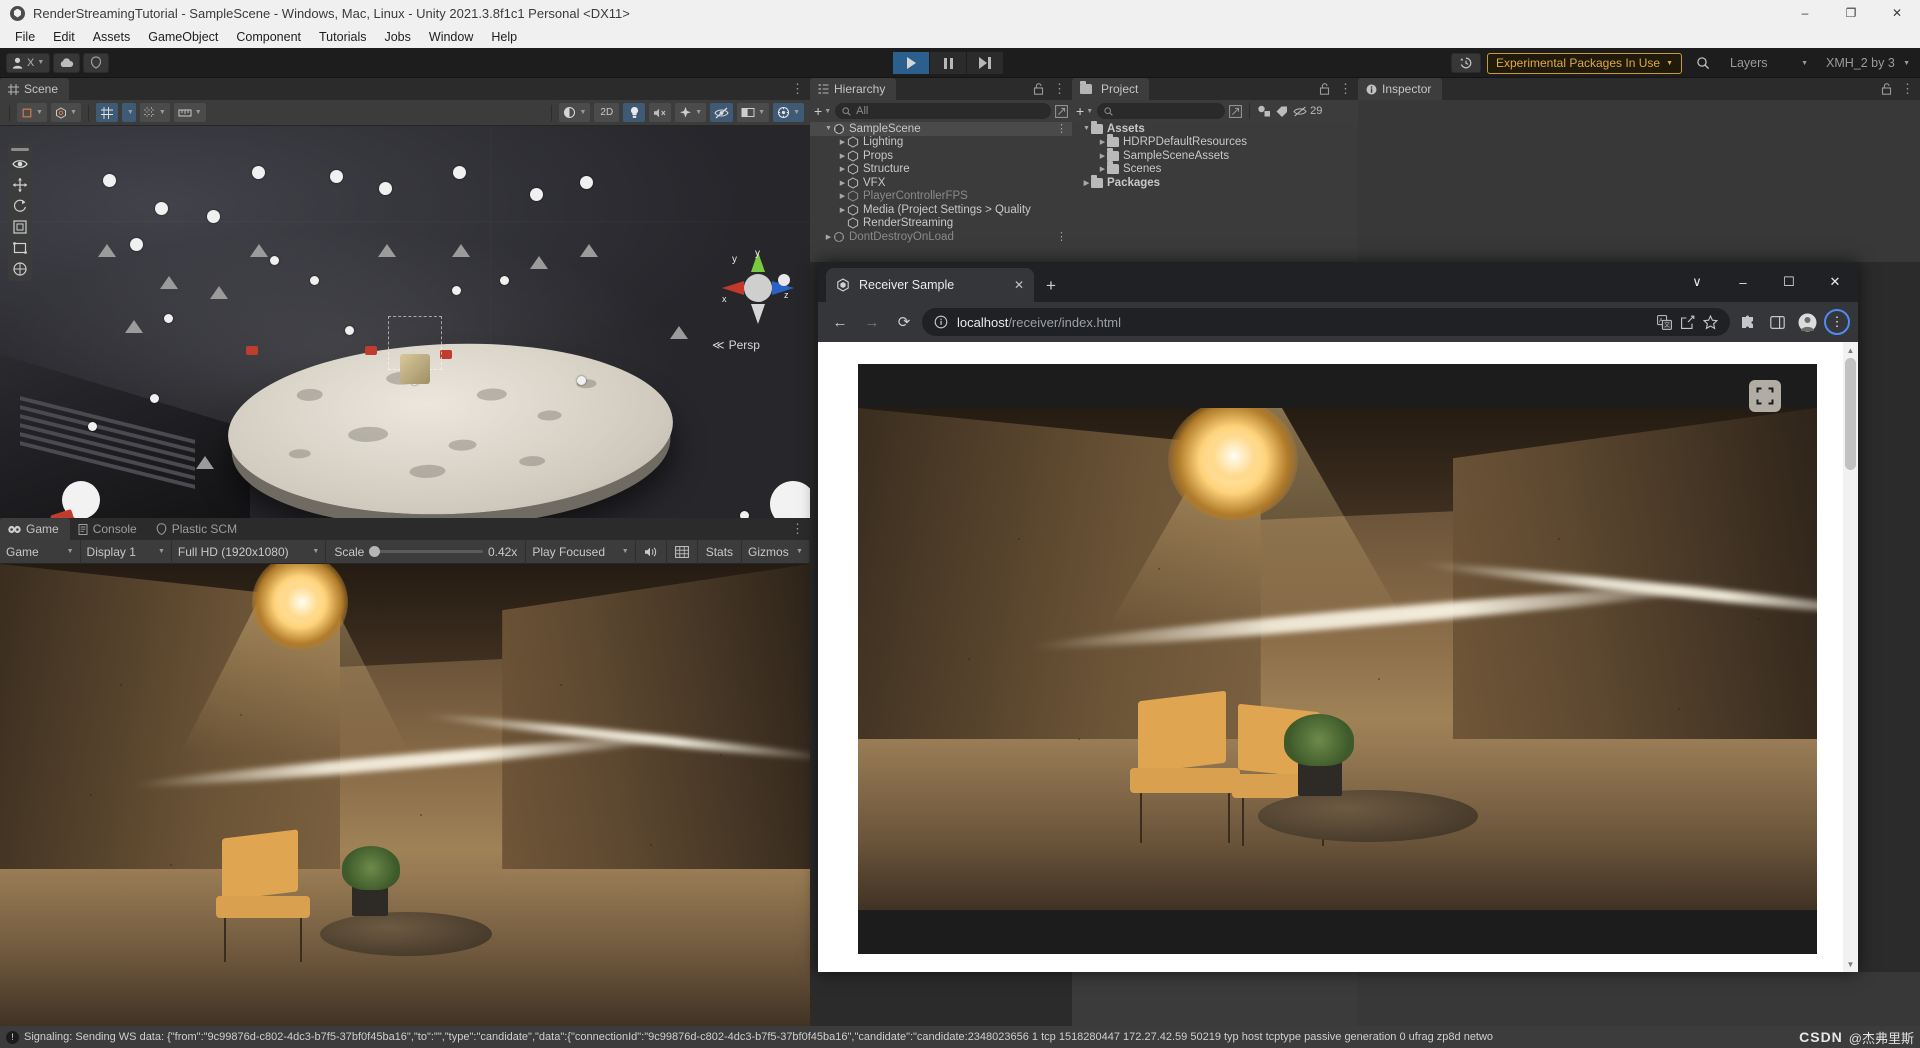 Image resolution: width=1920 pixels, height=1048 pixels. What do you see at coordinates (96, 62) in the screenshot?
I see `plastic-scm-button` at bounding box center [96, 62].